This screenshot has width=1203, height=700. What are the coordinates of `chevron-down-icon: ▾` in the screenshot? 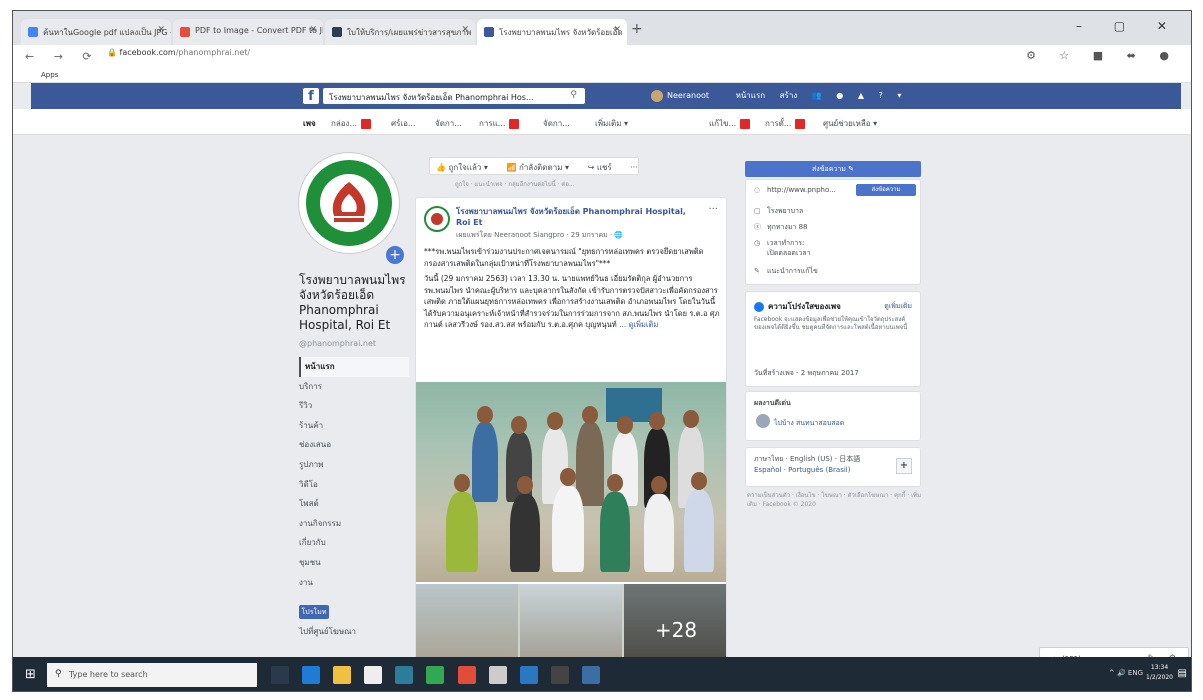 It's located at (899, 95).